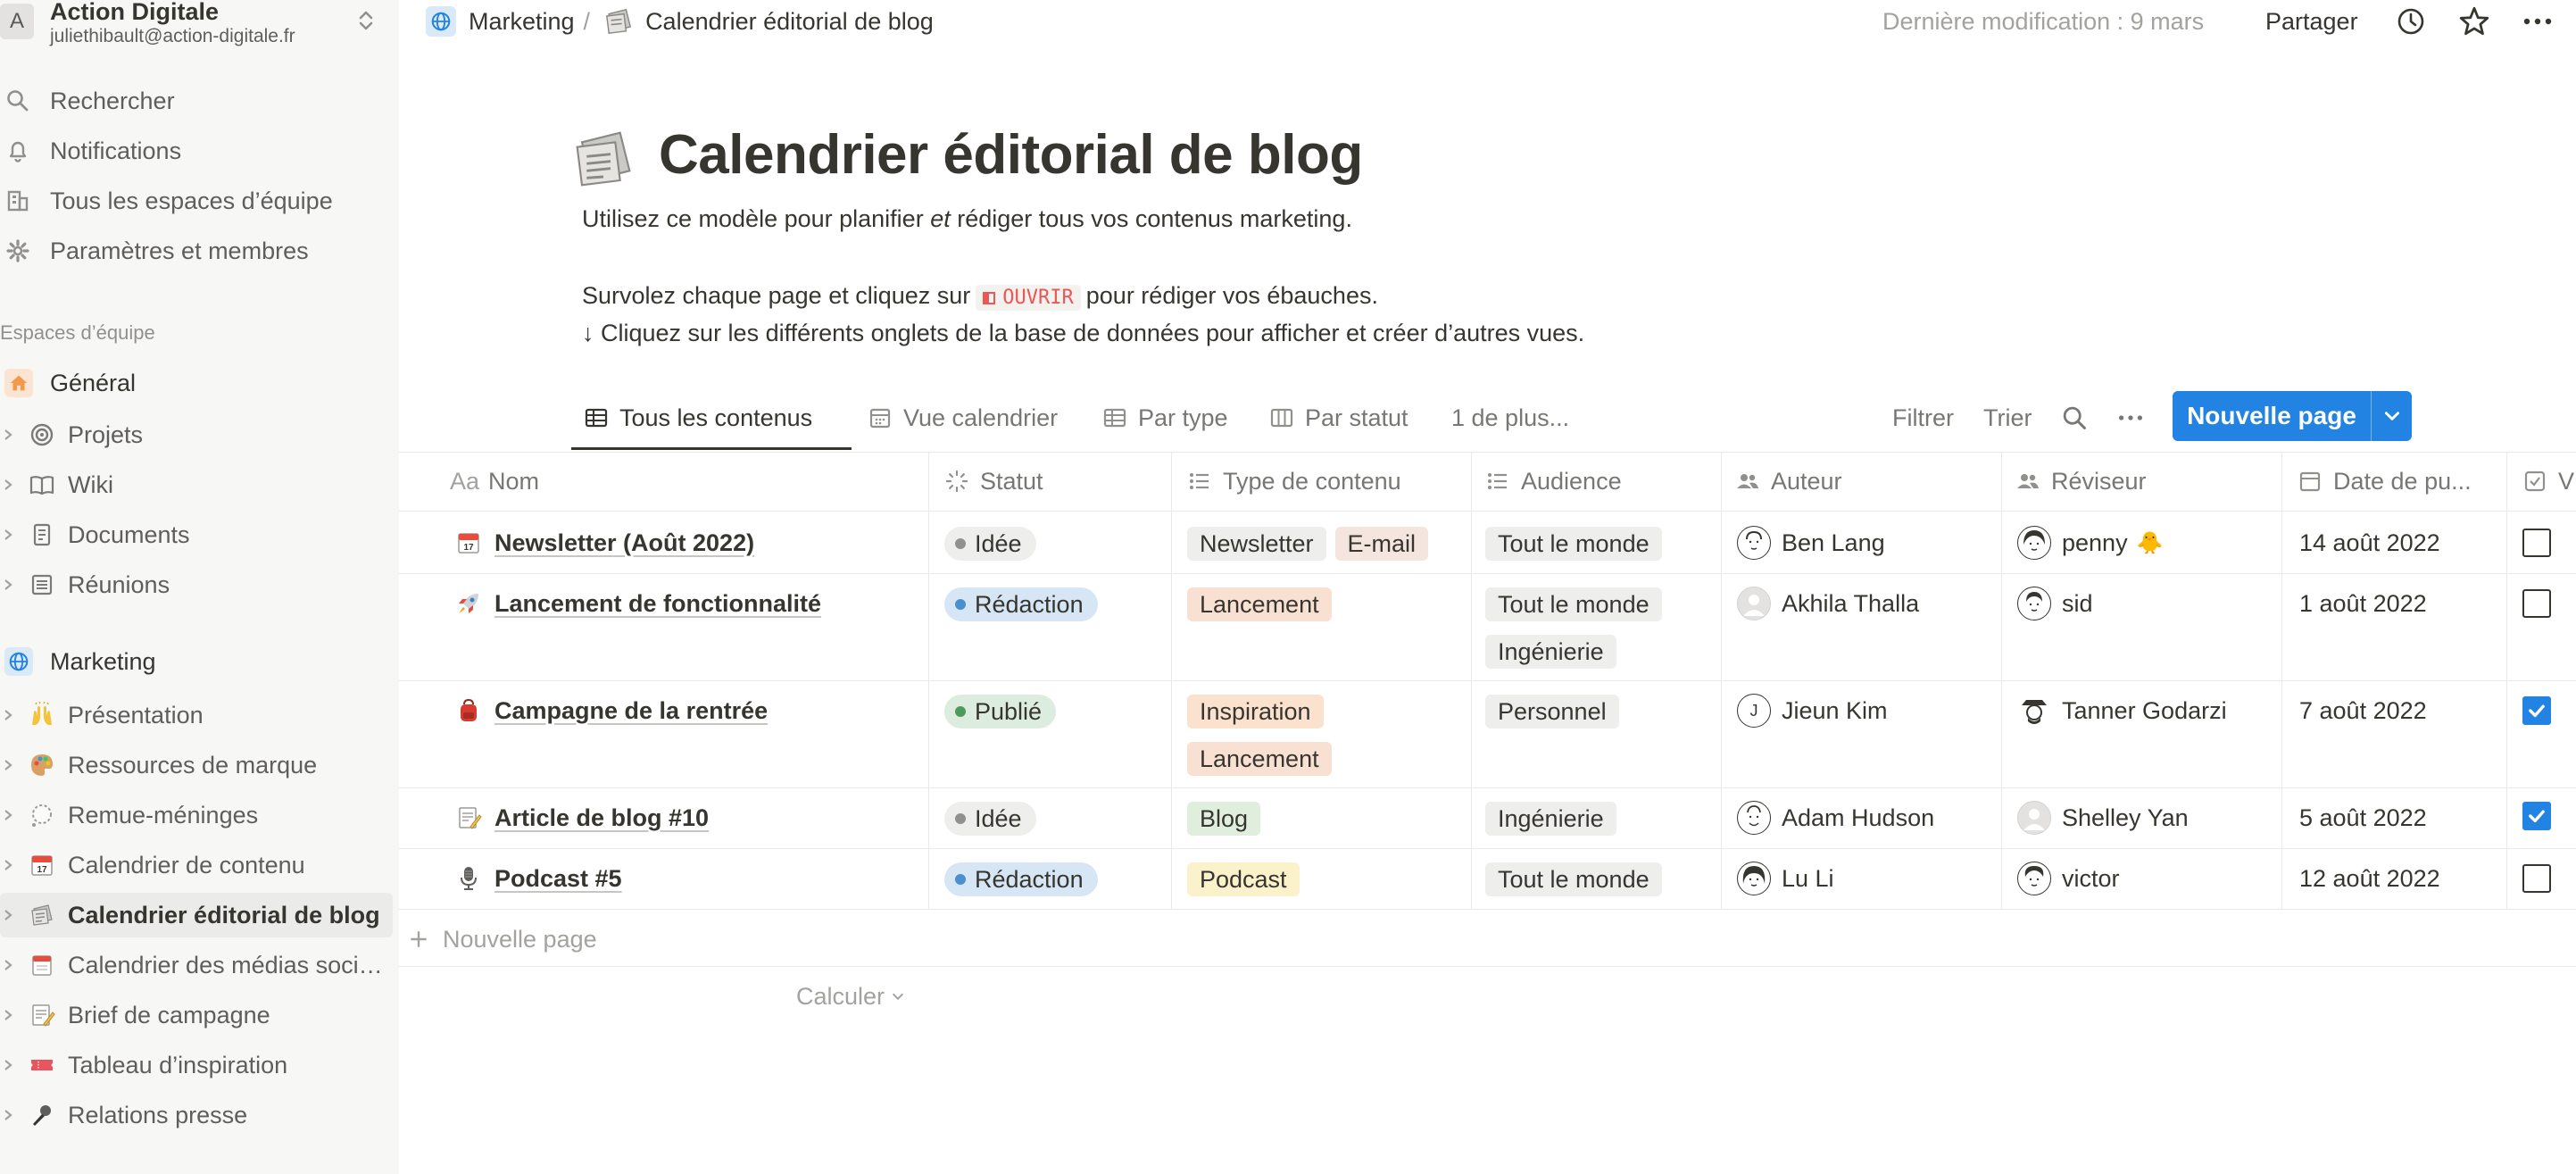 The width and height of the screenshot is (2576, 1174). I want to click on table-row-name: Podcast #5, so click(537, 879).